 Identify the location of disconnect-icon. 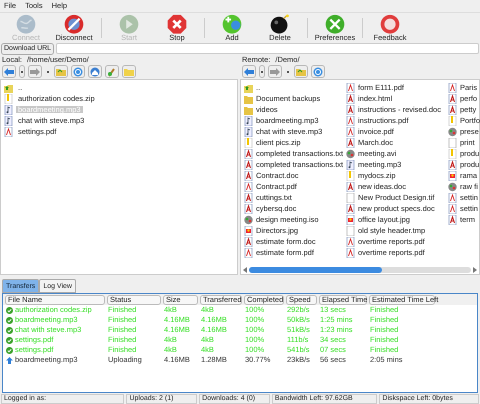
(74, 24).